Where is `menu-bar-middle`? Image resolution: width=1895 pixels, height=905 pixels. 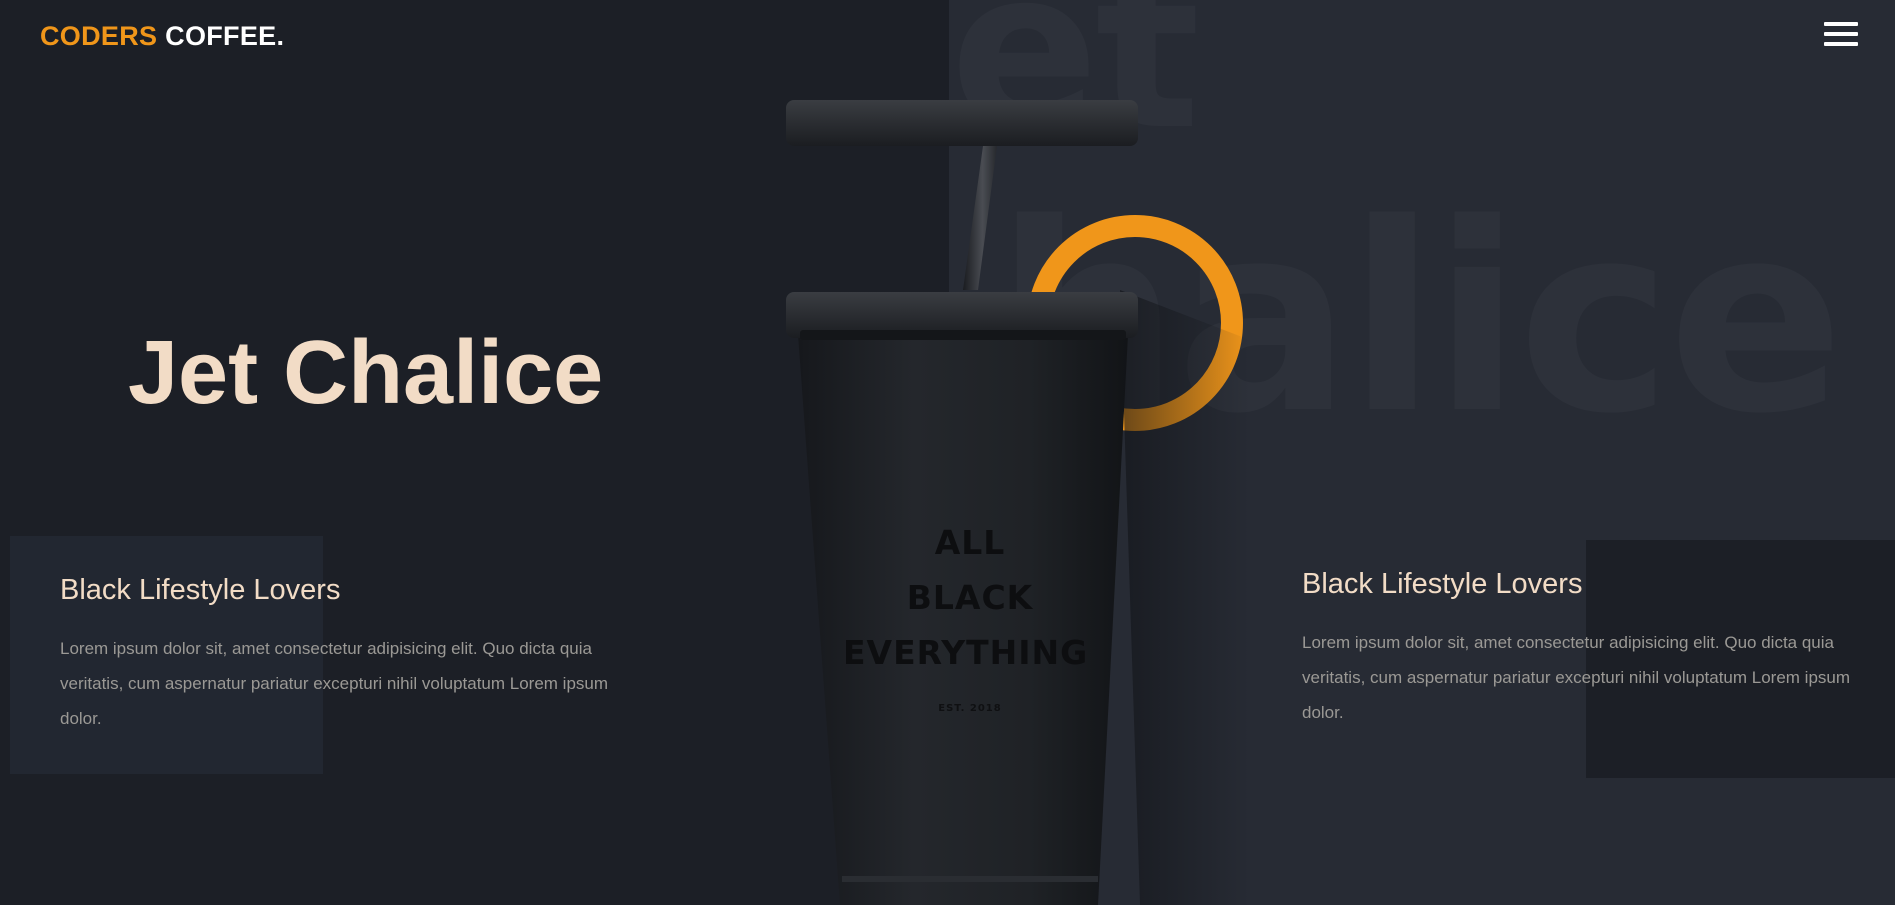 menu-bar-middle is located at coordinates (1841, 34).